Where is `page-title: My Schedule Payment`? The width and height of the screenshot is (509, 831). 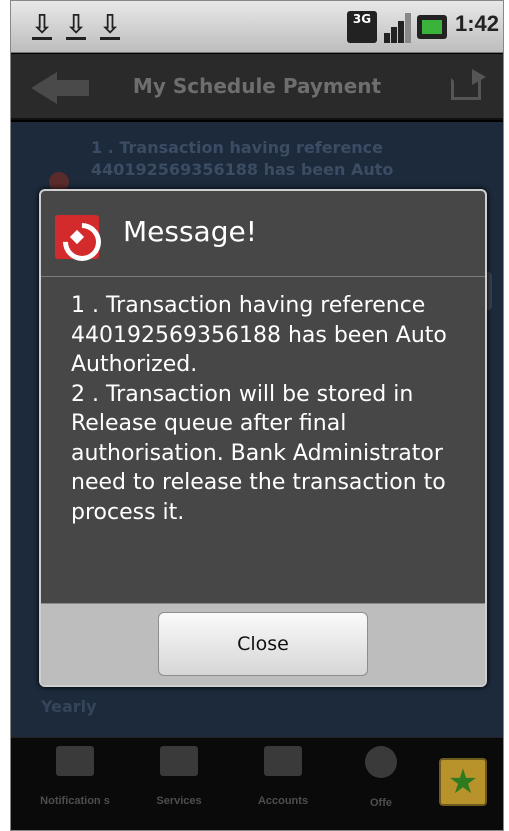
page-title: My Schedule Payment is located at coordinates (257, 86).